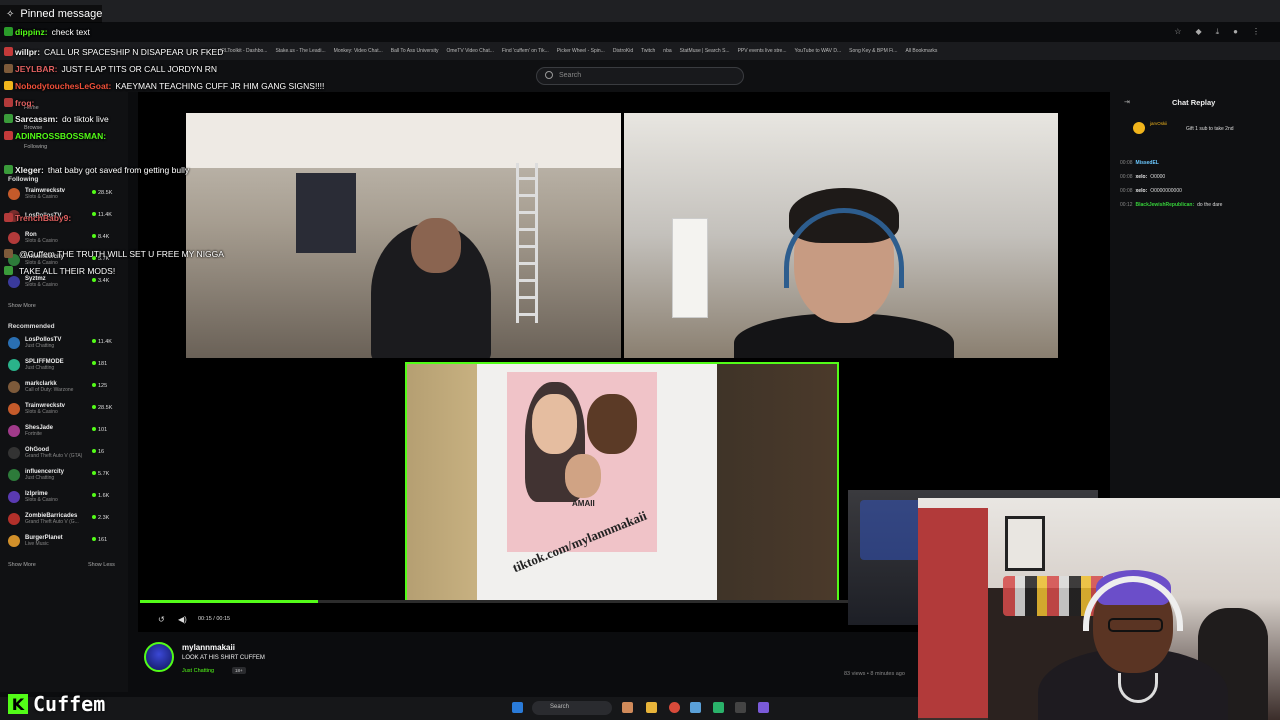 The height and width of the screenshot is (720, 1280). I want to click on replay-username: MissedEL, so click(1147, 163).